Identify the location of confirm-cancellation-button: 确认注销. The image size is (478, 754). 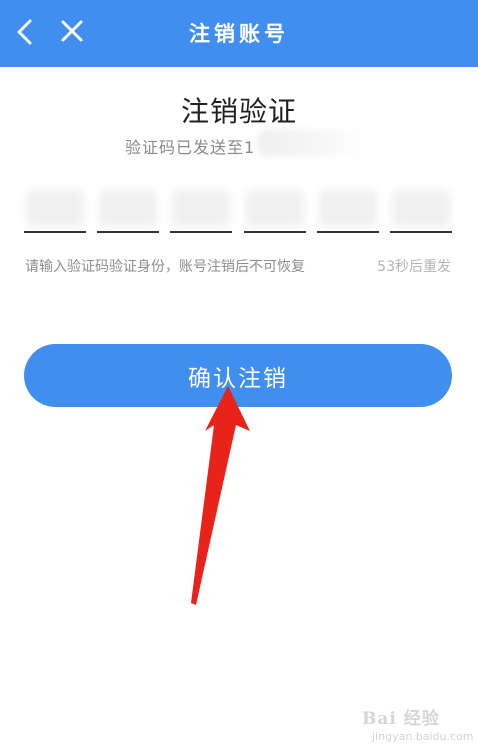
(238, 375).